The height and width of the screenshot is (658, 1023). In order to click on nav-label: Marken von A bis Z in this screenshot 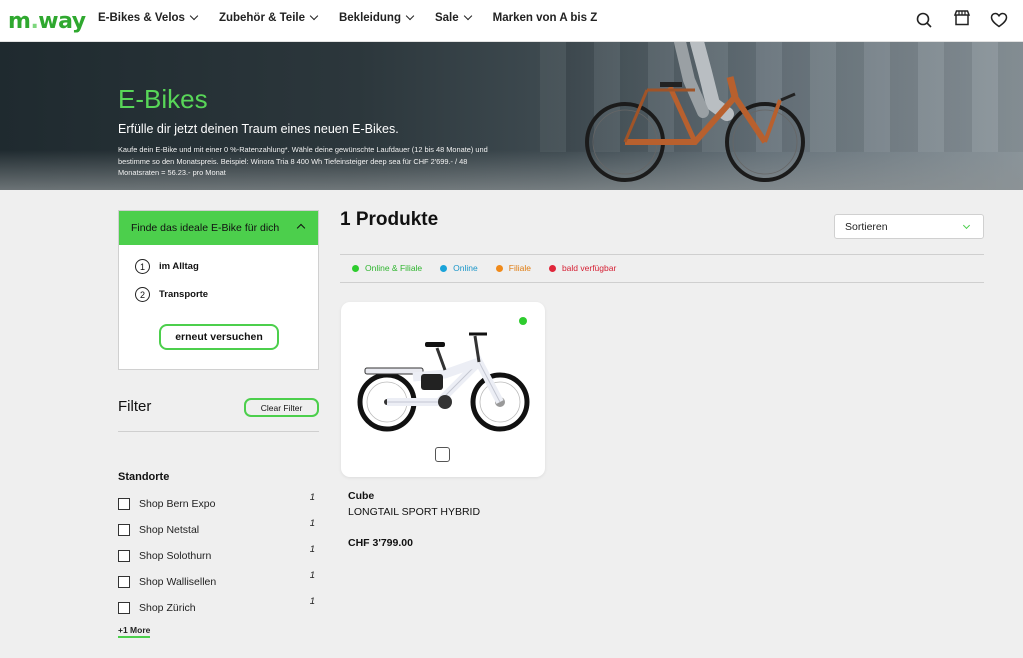, I will do `click(545, 18)`.